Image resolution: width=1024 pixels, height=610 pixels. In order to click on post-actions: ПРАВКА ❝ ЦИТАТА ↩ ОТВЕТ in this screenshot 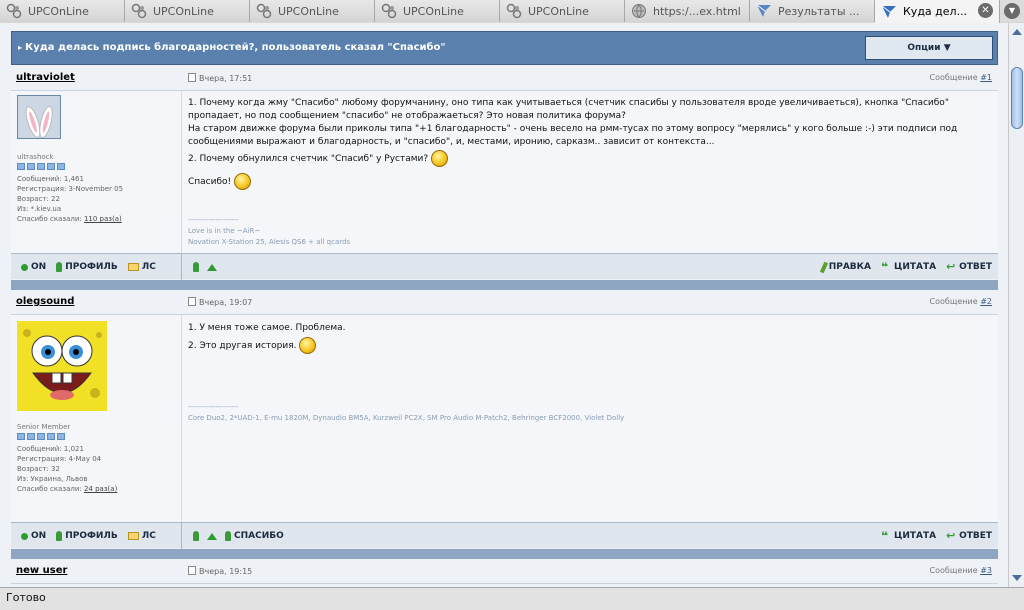, I will do `click(905, 267)`.